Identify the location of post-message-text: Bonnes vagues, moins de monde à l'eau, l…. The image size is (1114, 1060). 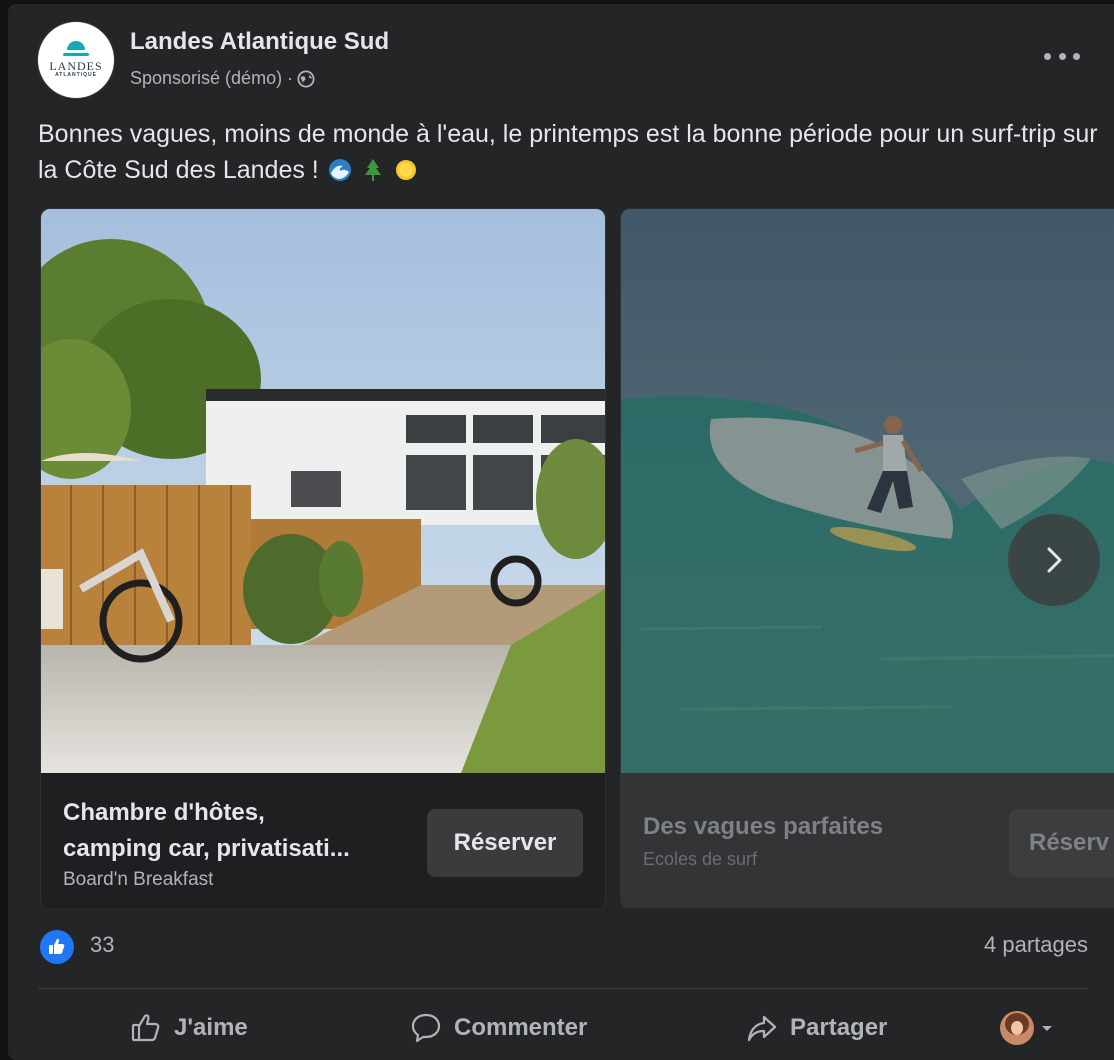
(568, 152).